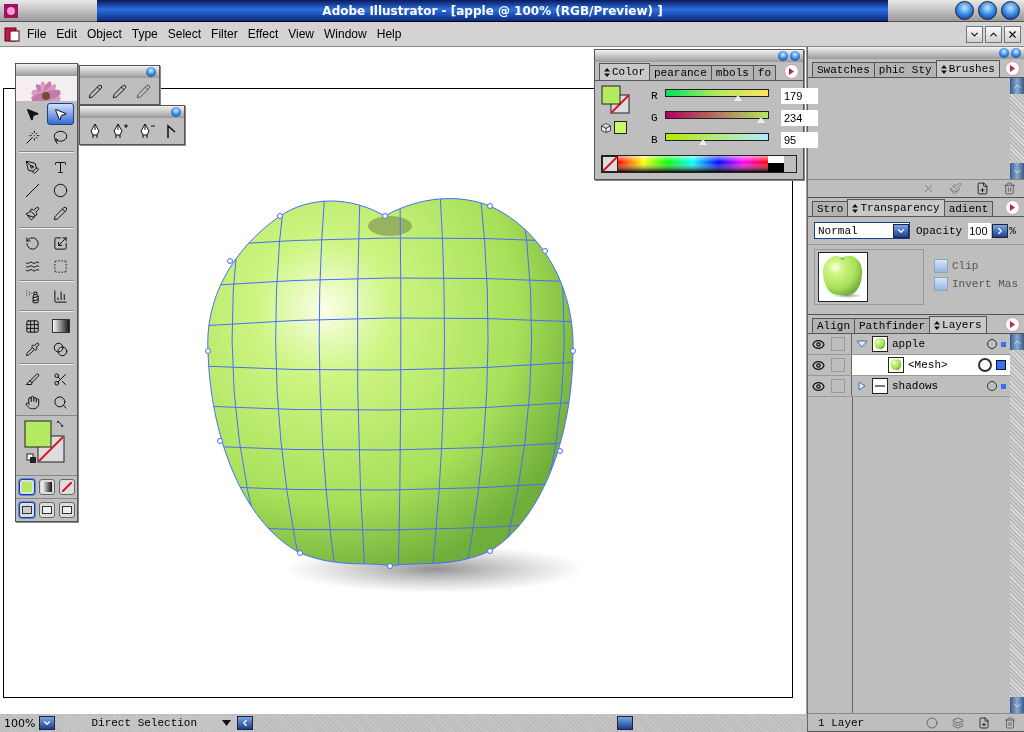 The width and height of the screenshot is (1024, 732). What do you see at coordinates (149, 723) in the screenshot?
I see `status-dropdown: Direct Selection` at bounding box center [149, 723].